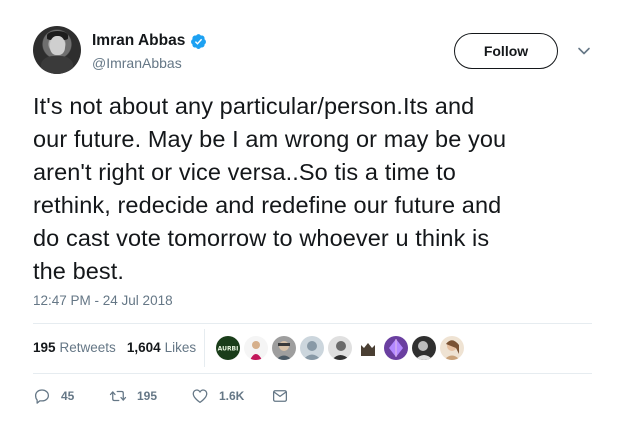 The width and height of the screenshot is (623, 428). Describe the element at coordinates (584, 51) in the screenshot. I see `chevron-down-icon` at that location.